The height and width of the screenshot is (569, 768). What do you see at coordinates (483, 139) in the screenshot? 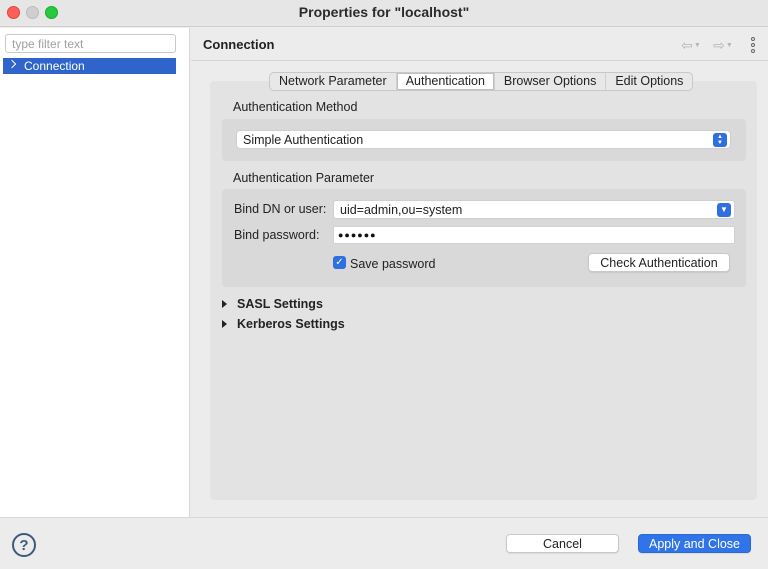
I see `auth-method-select: Simple Authentication ▲ ▼` at bounding box center [483, 139].